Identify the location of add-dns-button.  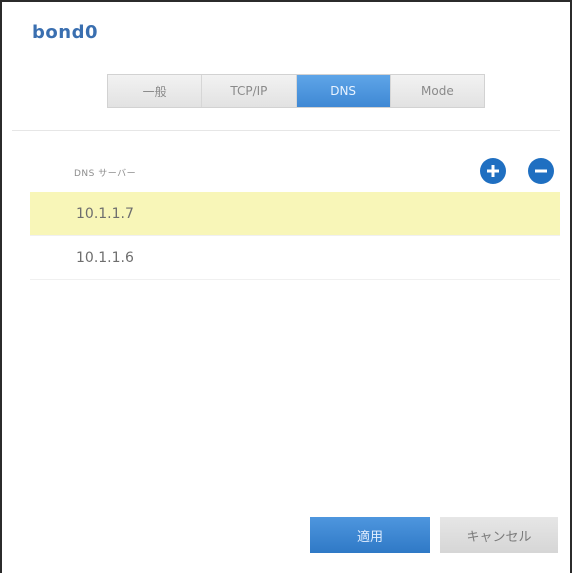
(493, 171).